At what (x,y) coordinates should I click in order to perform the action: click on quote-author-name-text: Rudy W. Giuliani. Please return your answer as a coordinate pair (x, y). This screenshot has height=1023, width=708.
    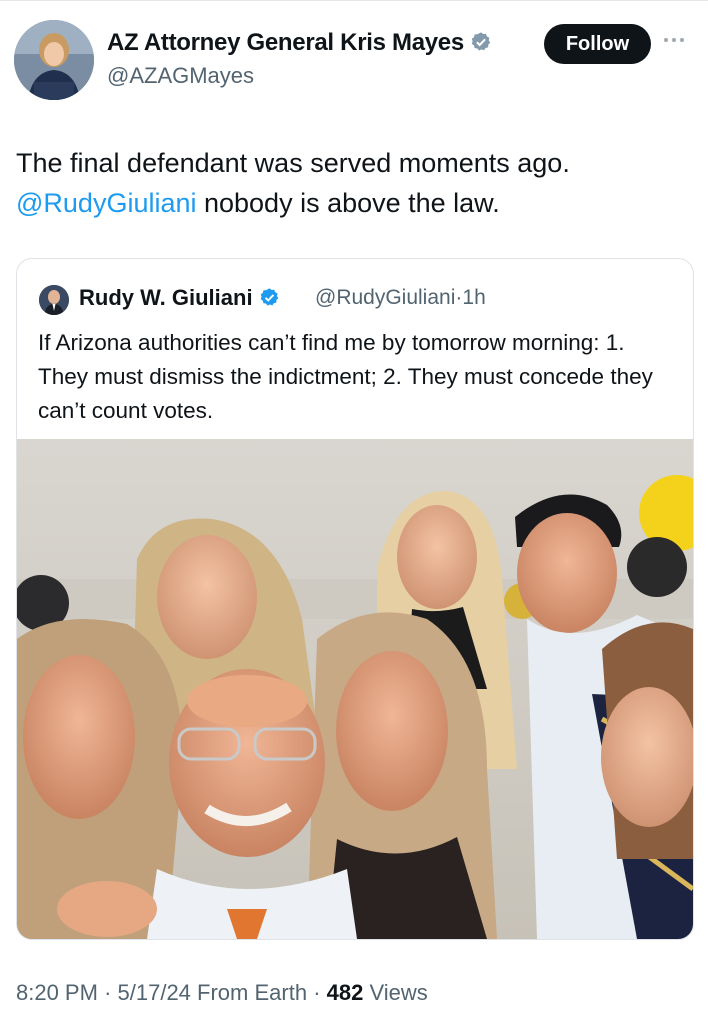
    Looking at the image, I should click on (166, 297).